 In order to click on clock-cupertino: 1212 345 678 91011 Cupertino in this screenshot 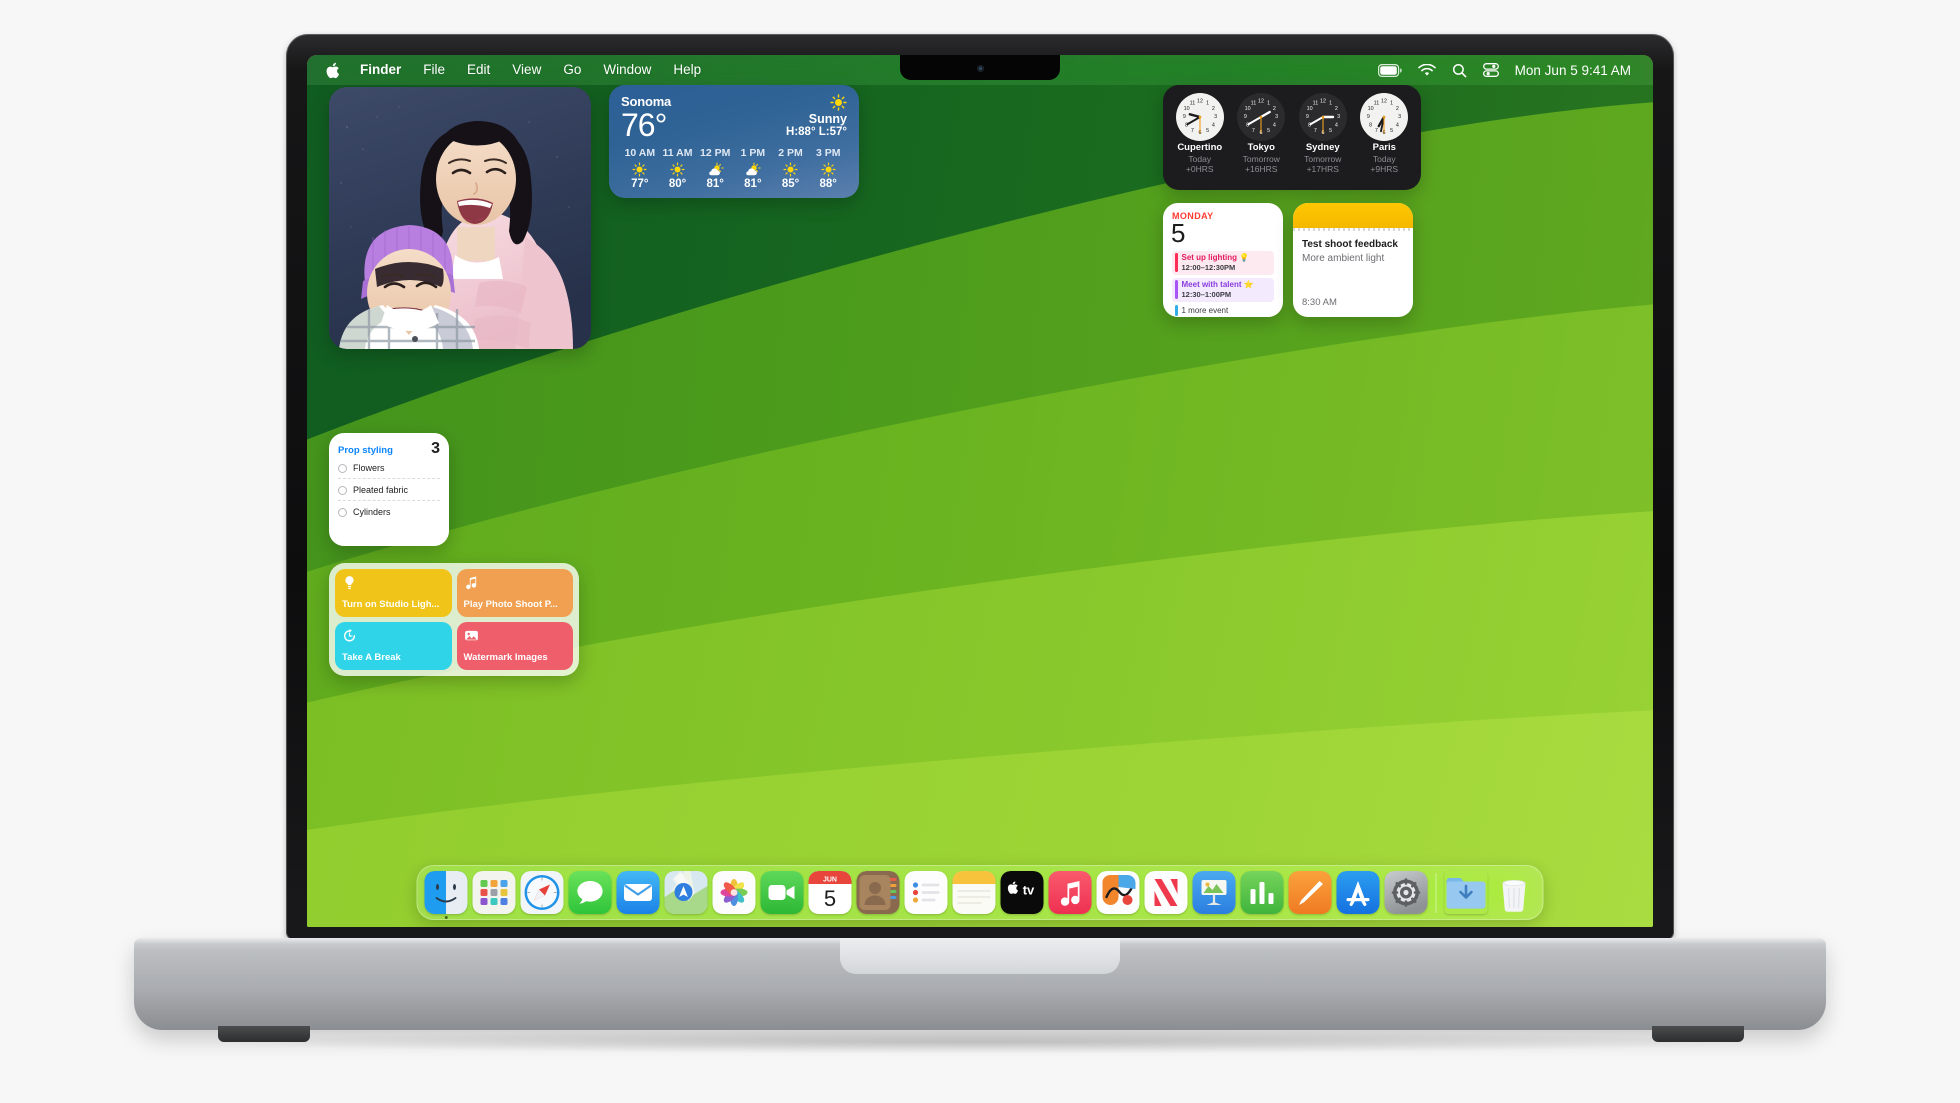, I will do `click(1200, 139)`.